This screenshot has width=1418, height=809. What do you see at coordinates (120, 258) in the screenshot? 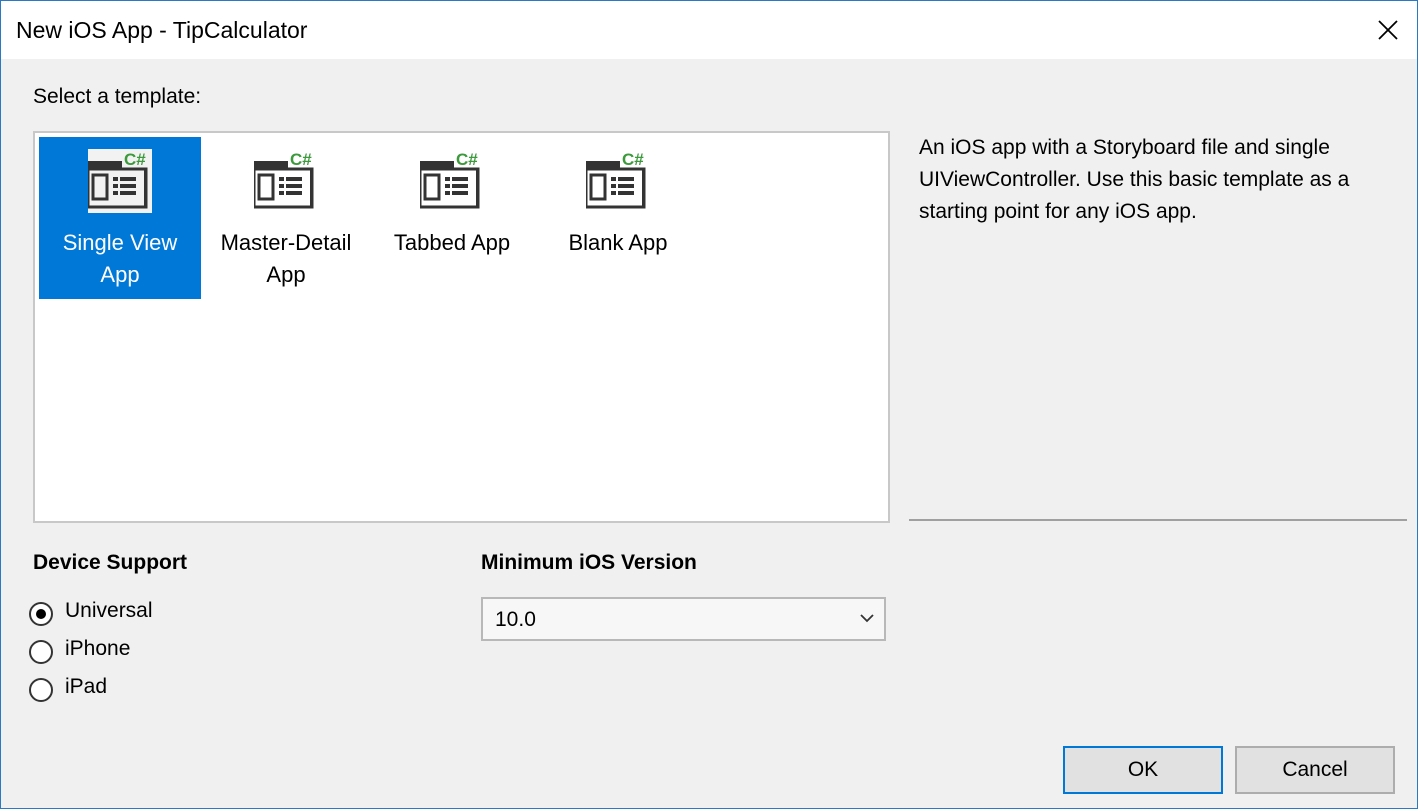
I see `template-label: Single View App` at bounding box center [120, 258].